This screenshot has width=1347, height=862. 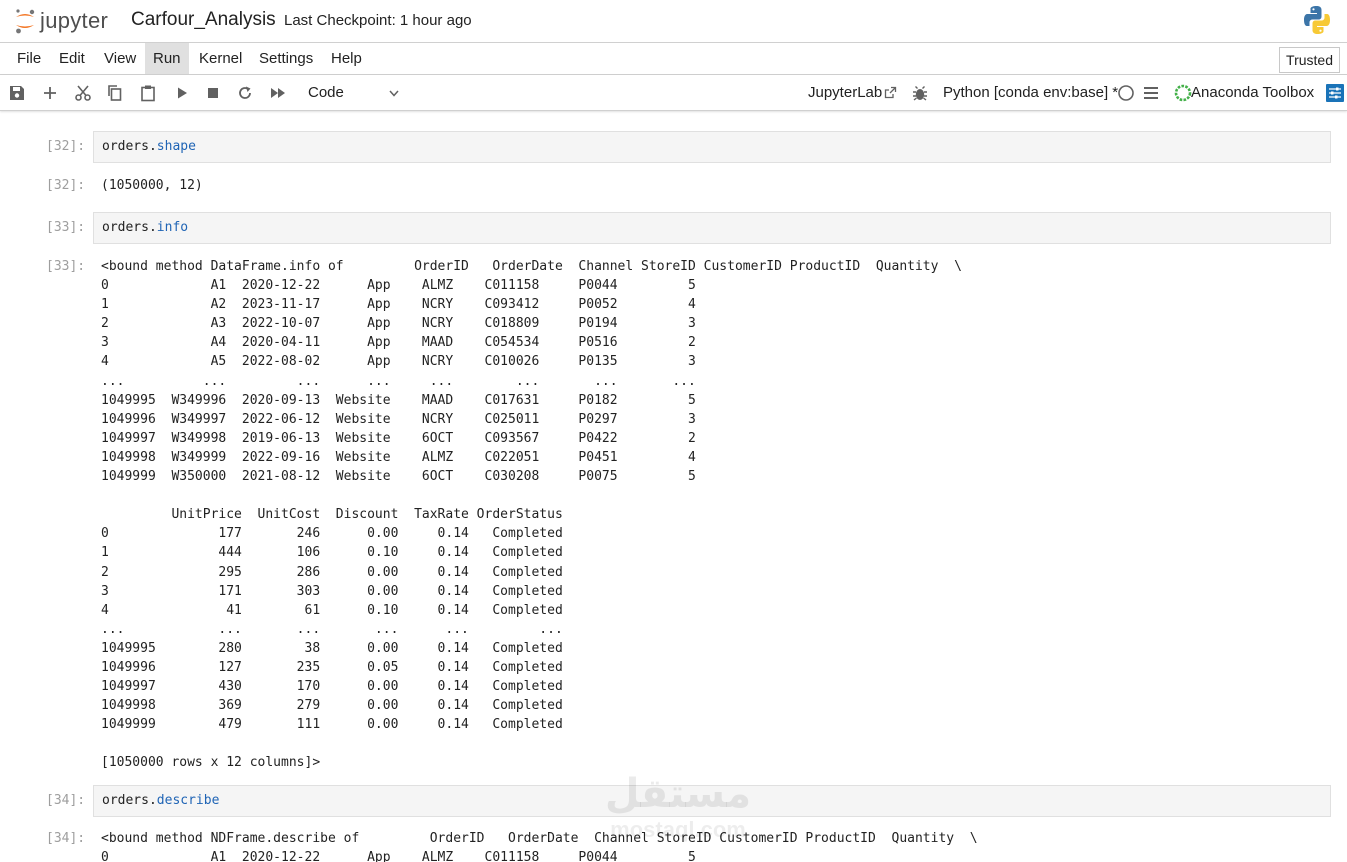 I want to click on bug-icon, so click(x=920, y=93).